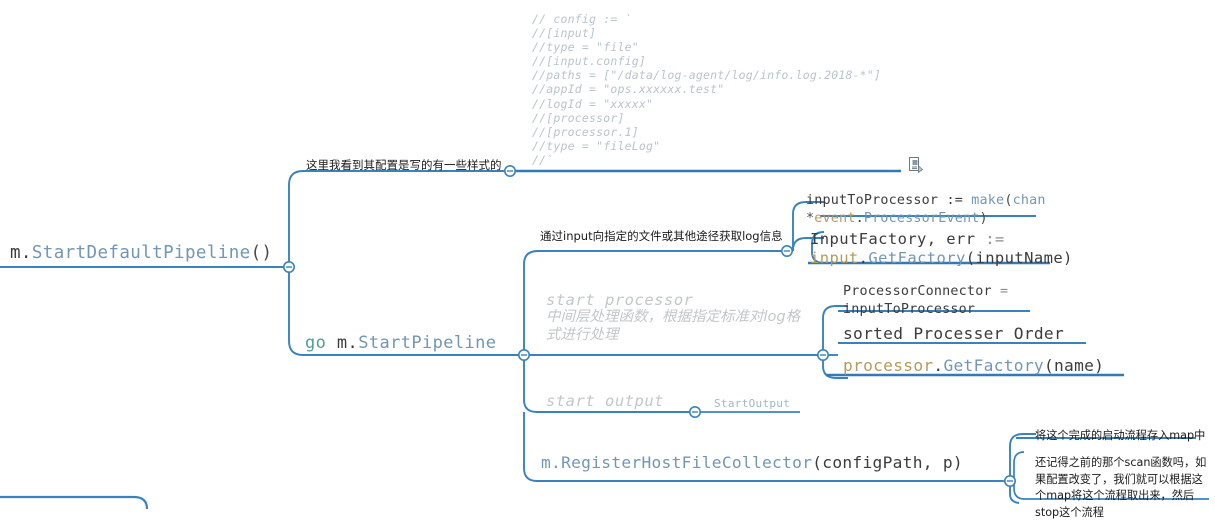 The image size is (1215, 521). What do you see at coordinates (1029, 200) in the screenshot?
I see `token: chan` at bounding box center [1029, 200].